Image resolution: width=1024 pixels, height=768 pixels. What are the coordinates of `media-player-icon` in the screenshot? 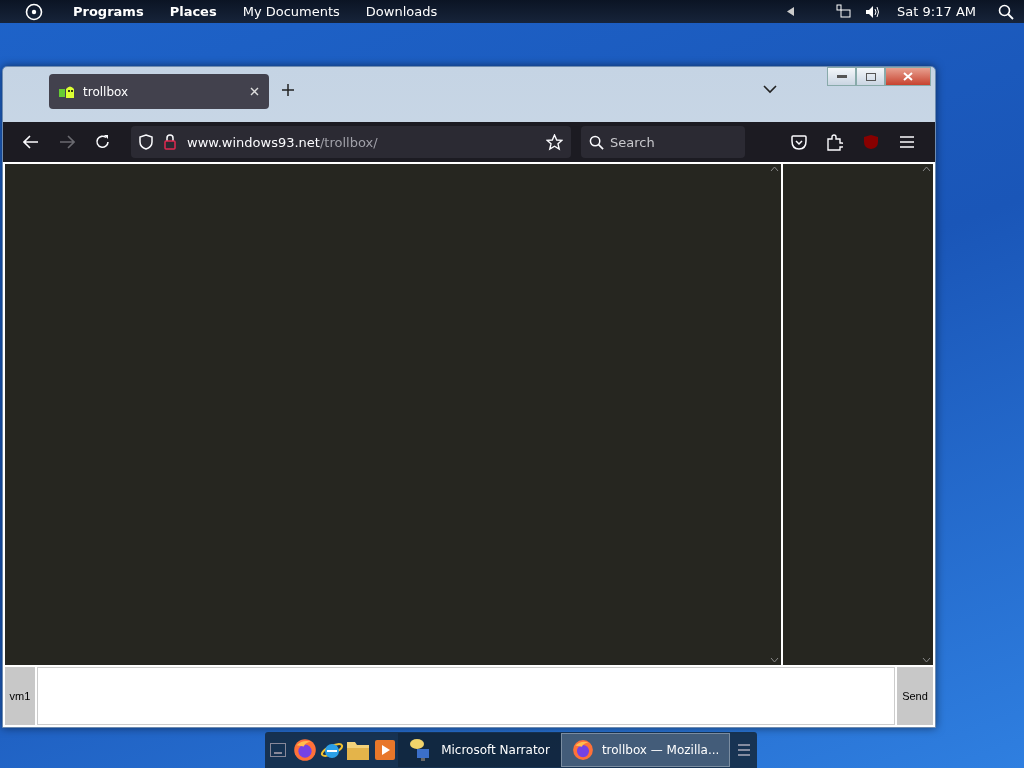 It's located at (384, 750).